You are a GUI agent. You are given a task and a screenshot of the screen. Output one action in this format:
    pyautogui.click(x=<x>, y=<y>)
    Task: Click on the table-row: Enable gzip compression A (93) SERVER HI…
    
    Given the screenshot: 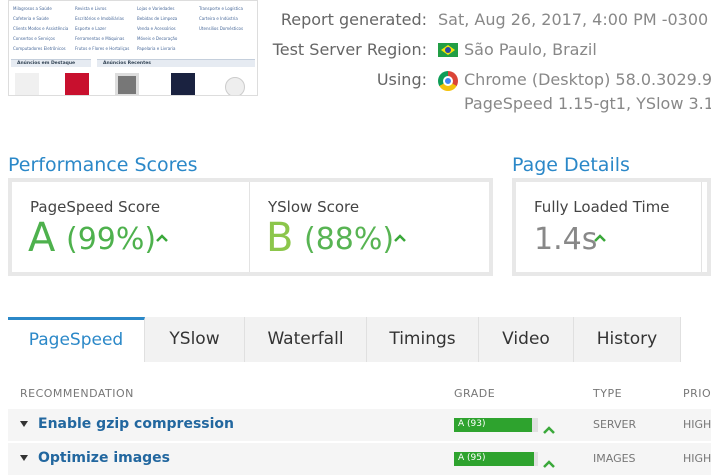 What is the action you would take?
    pyautogui.click(x=359, y=425)
    